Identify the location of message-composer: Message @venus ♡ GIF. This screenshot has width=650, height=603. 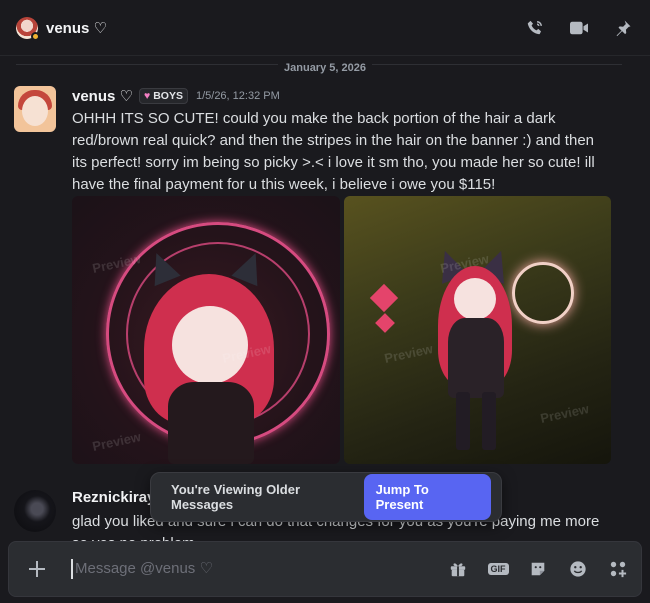
(325, 569).